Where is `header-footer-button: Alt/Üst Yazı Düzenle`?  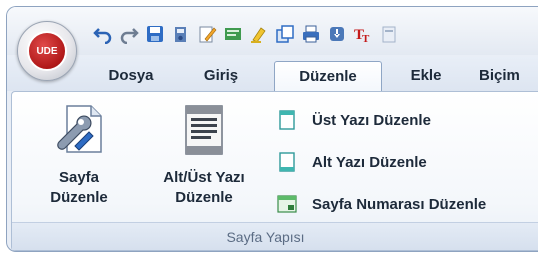
header-footer-button: Alt/Üst Yazı Düzenle is located at coordinates (204, 155).